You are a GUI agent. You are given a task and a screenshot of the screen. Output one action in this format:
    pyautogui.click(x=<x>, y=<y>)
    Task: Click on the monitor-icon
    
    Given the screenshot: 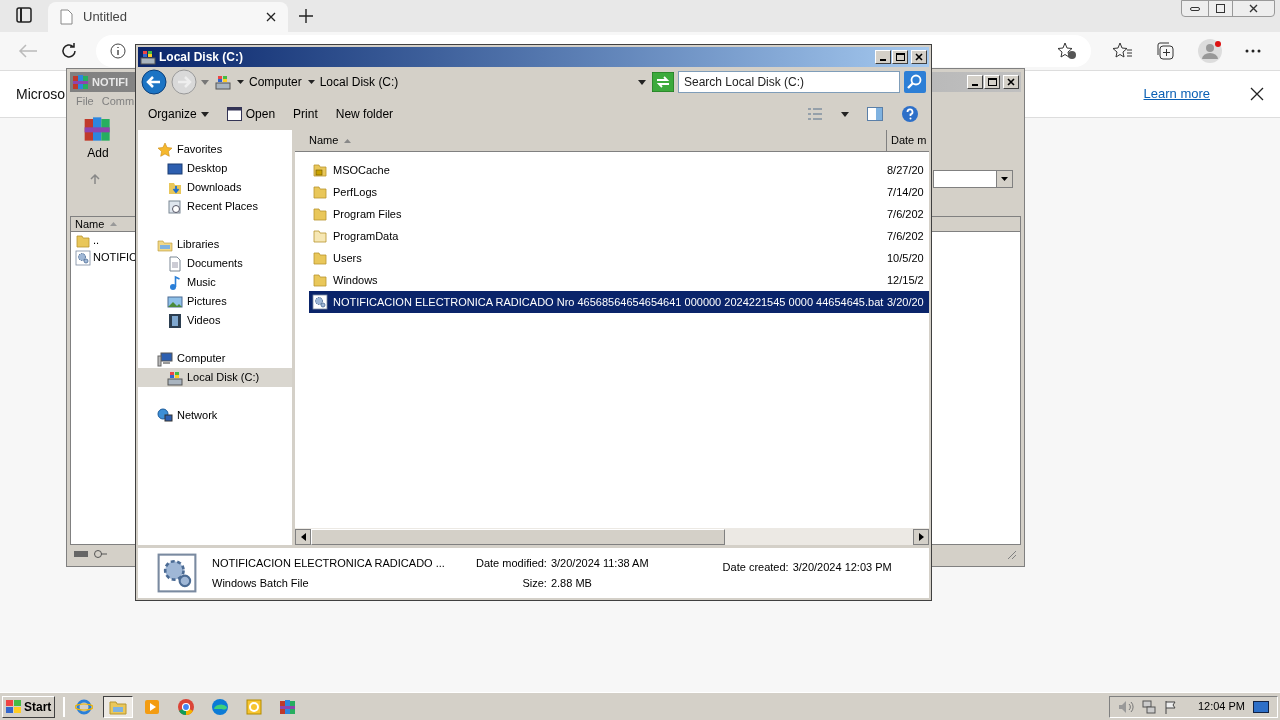 What is the action you would take?
    pyautogui.click(x=175, y=168)
    